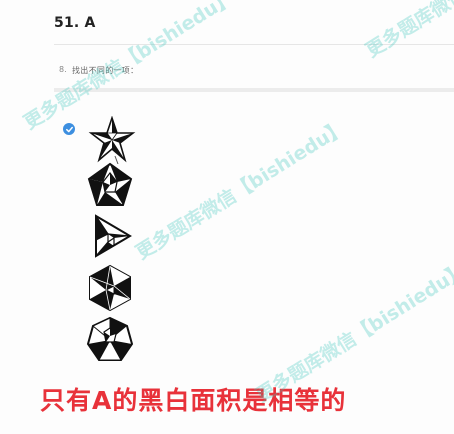  What do you see at coordinates (113, 236) in the screenshot?
I see `triangle-figure-icon` at bounding box center [113, 236].